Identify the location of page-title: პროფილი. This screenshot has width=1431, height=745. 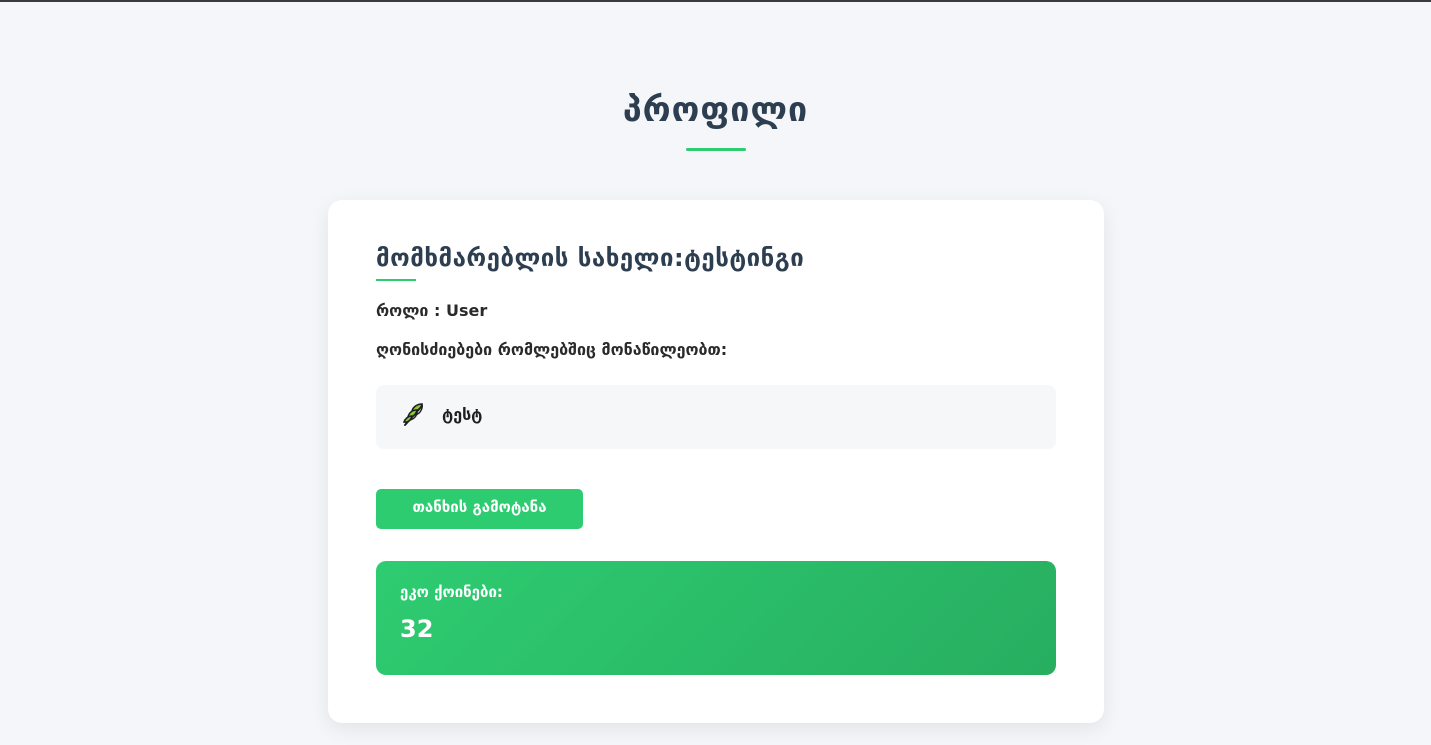
(715, 110).